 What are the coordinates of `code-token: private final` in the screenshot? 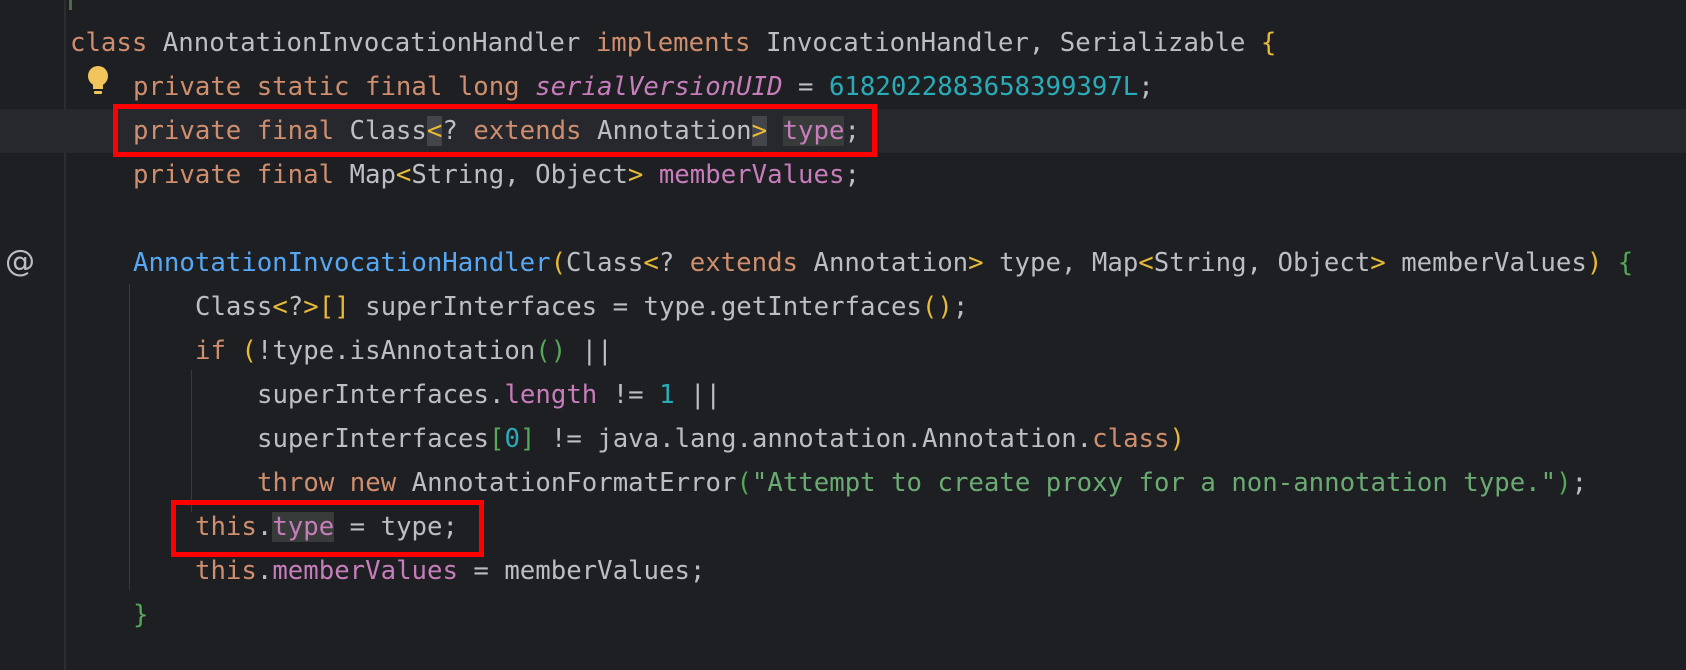 It's located at (241, 175).